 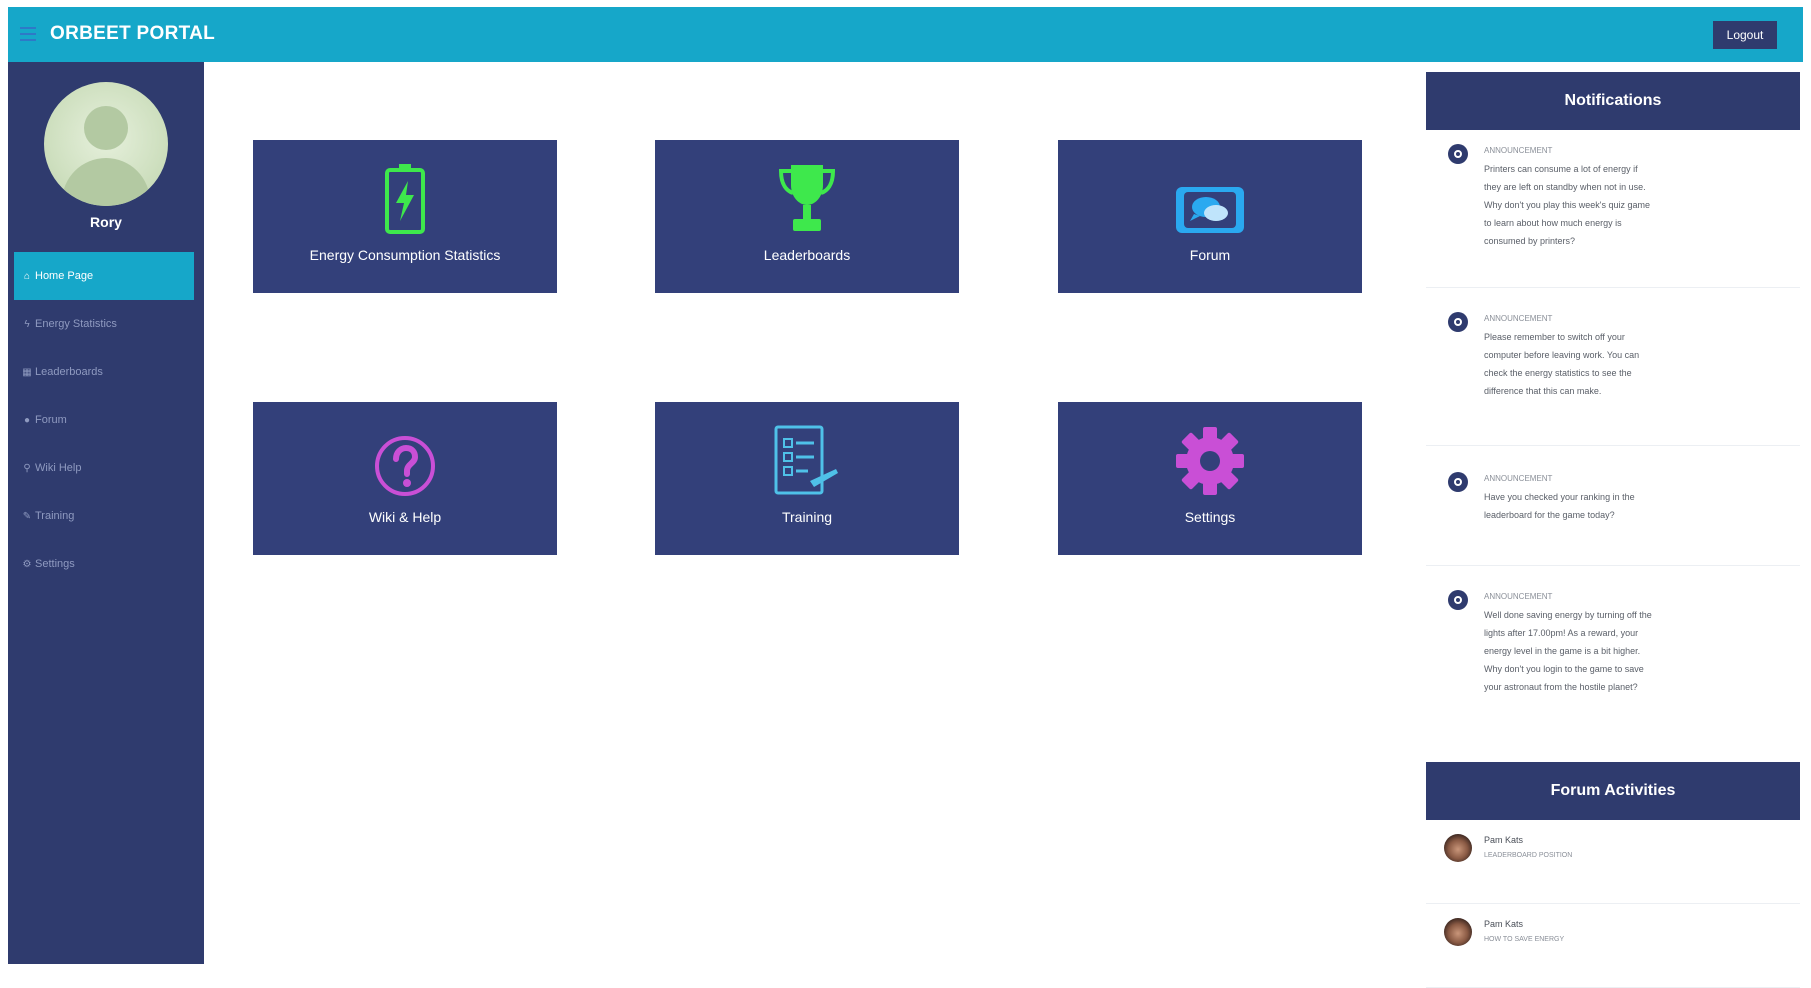 I want to click on sidebar-item-label: Settings, so click(x=55, y=564).